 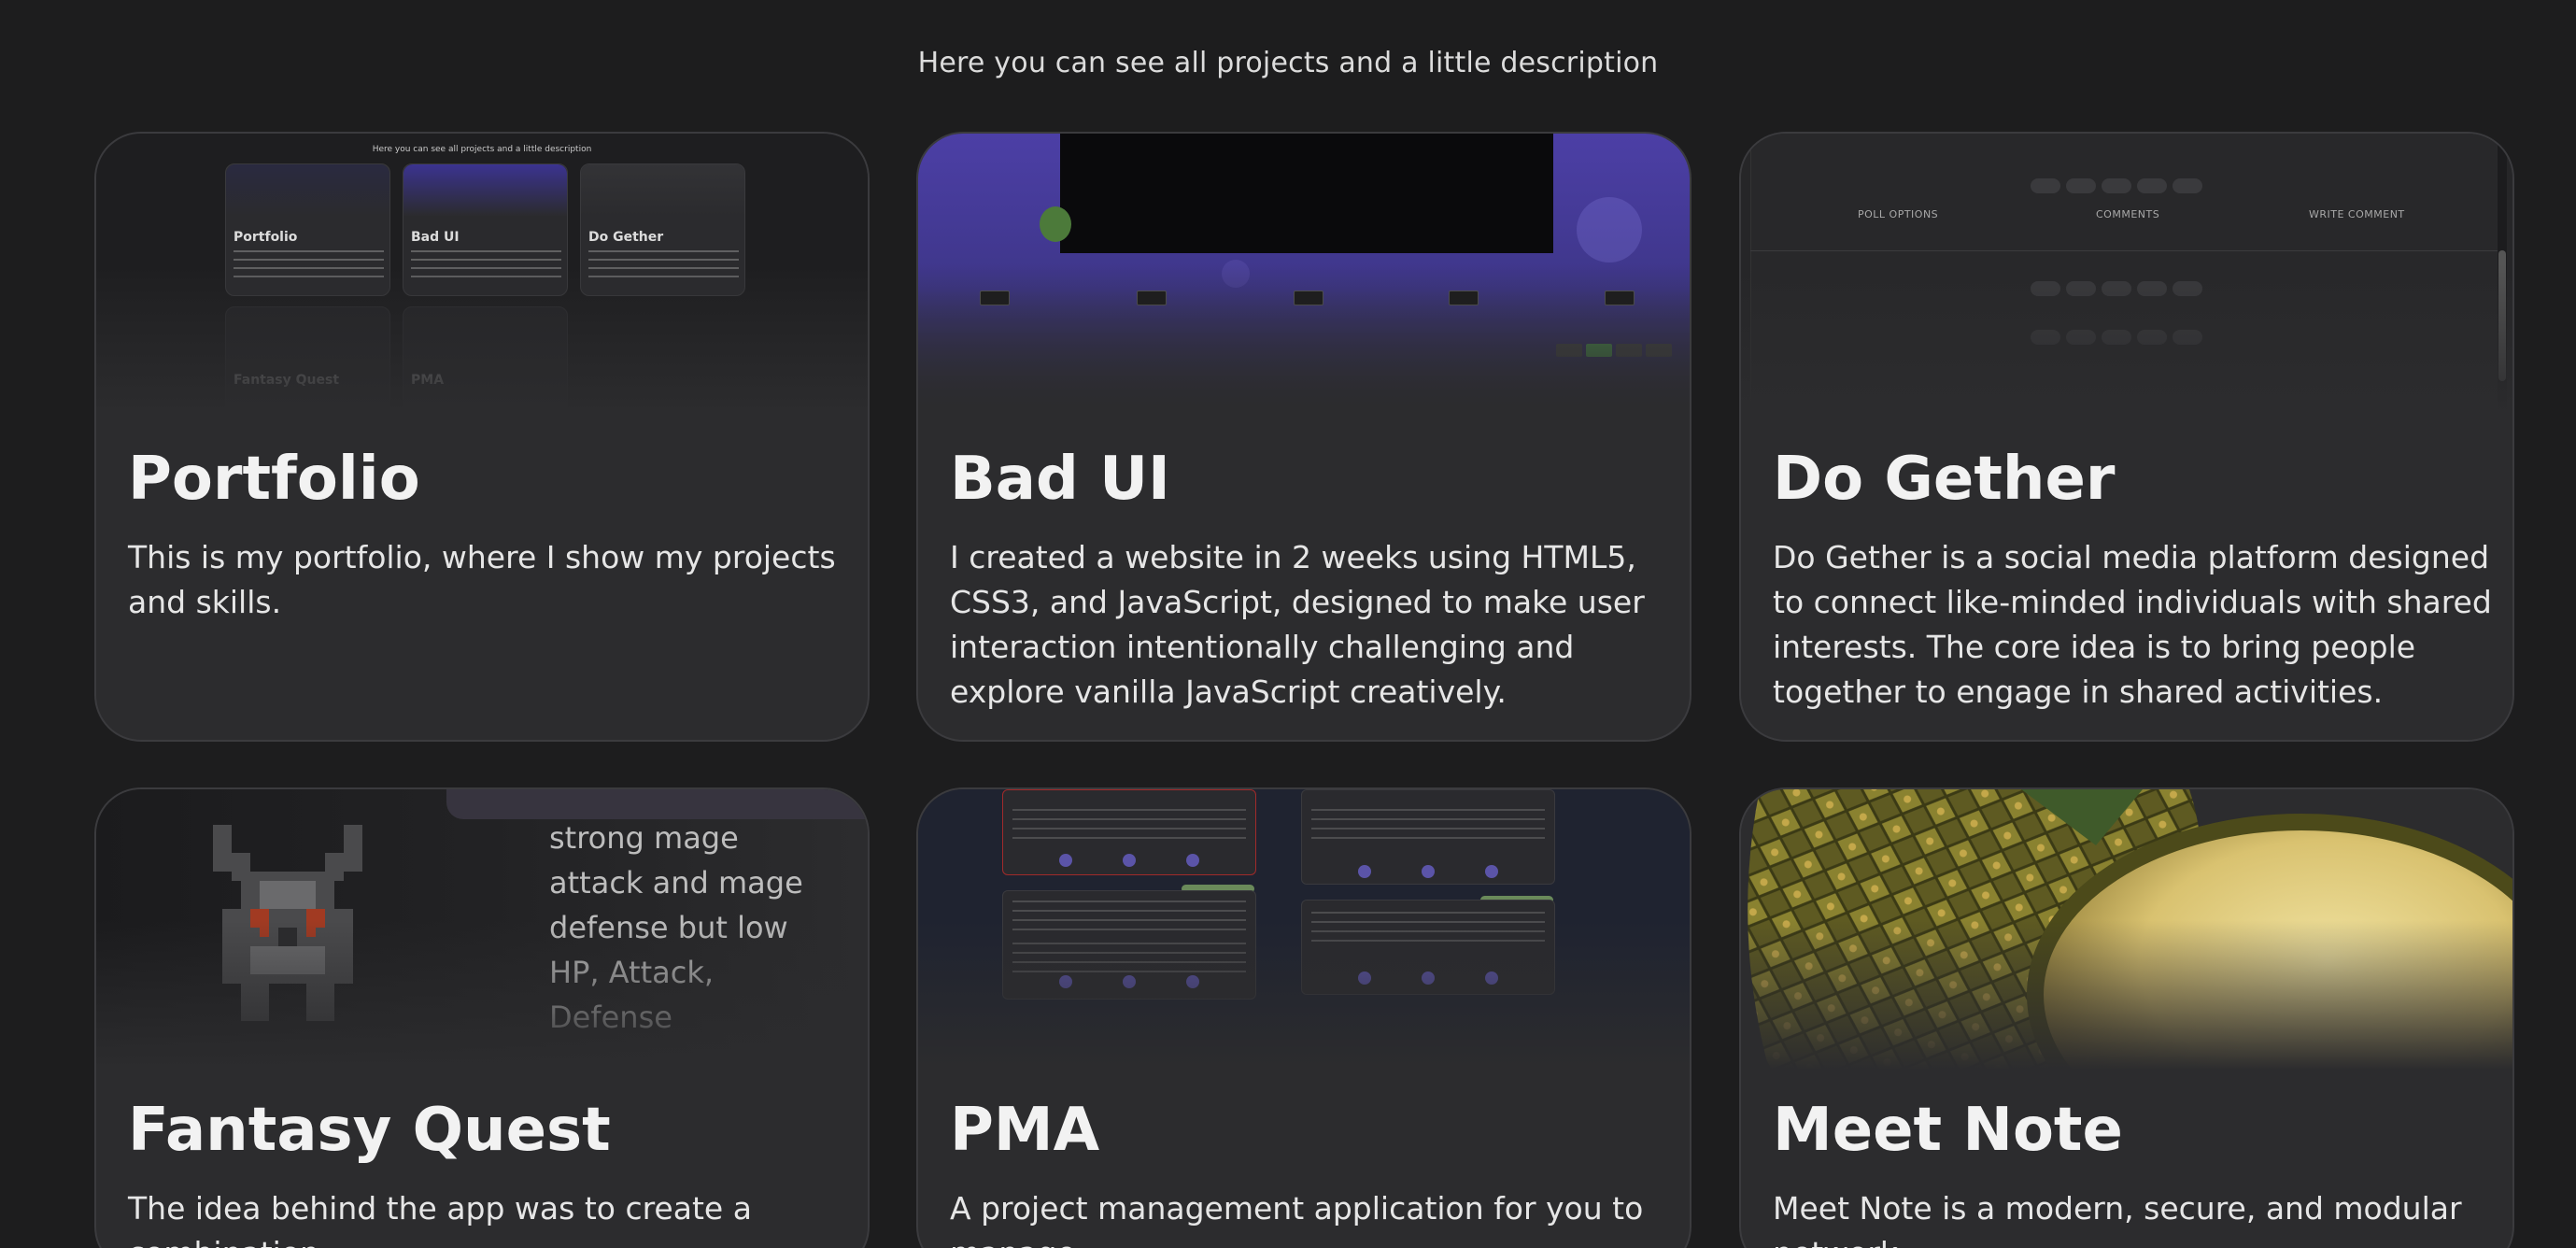 I want to click on cactus-icon, so click(x=1055, y=224).